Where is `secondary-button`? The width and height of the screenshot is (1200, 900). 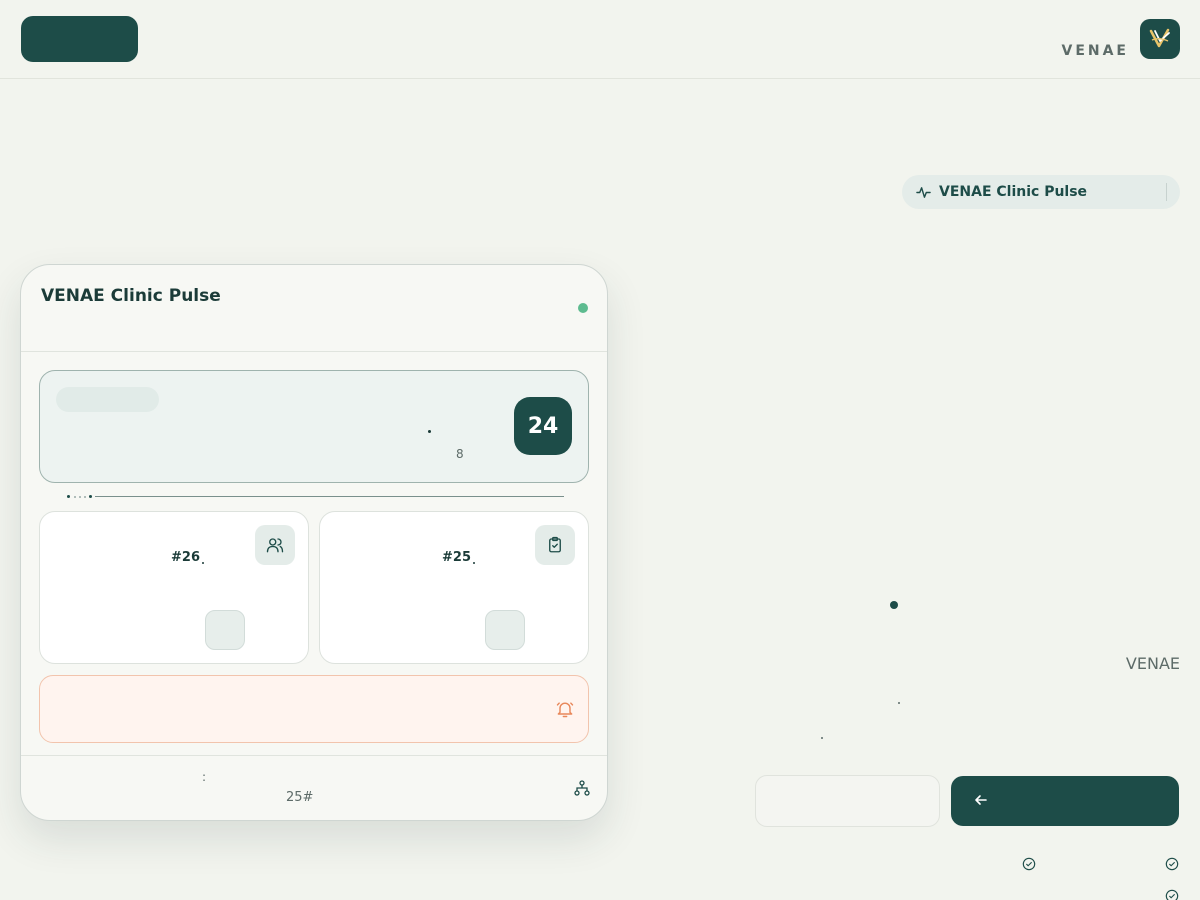
secondary-button is located at coordinates (847, 801).